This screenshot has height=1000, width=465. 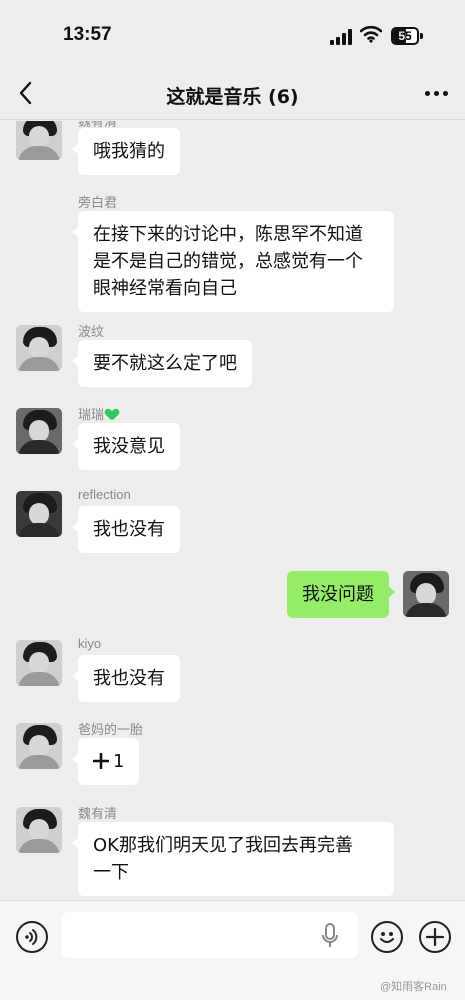 I want to click on sender-name: 魏有清, so click(x=98, y=813).